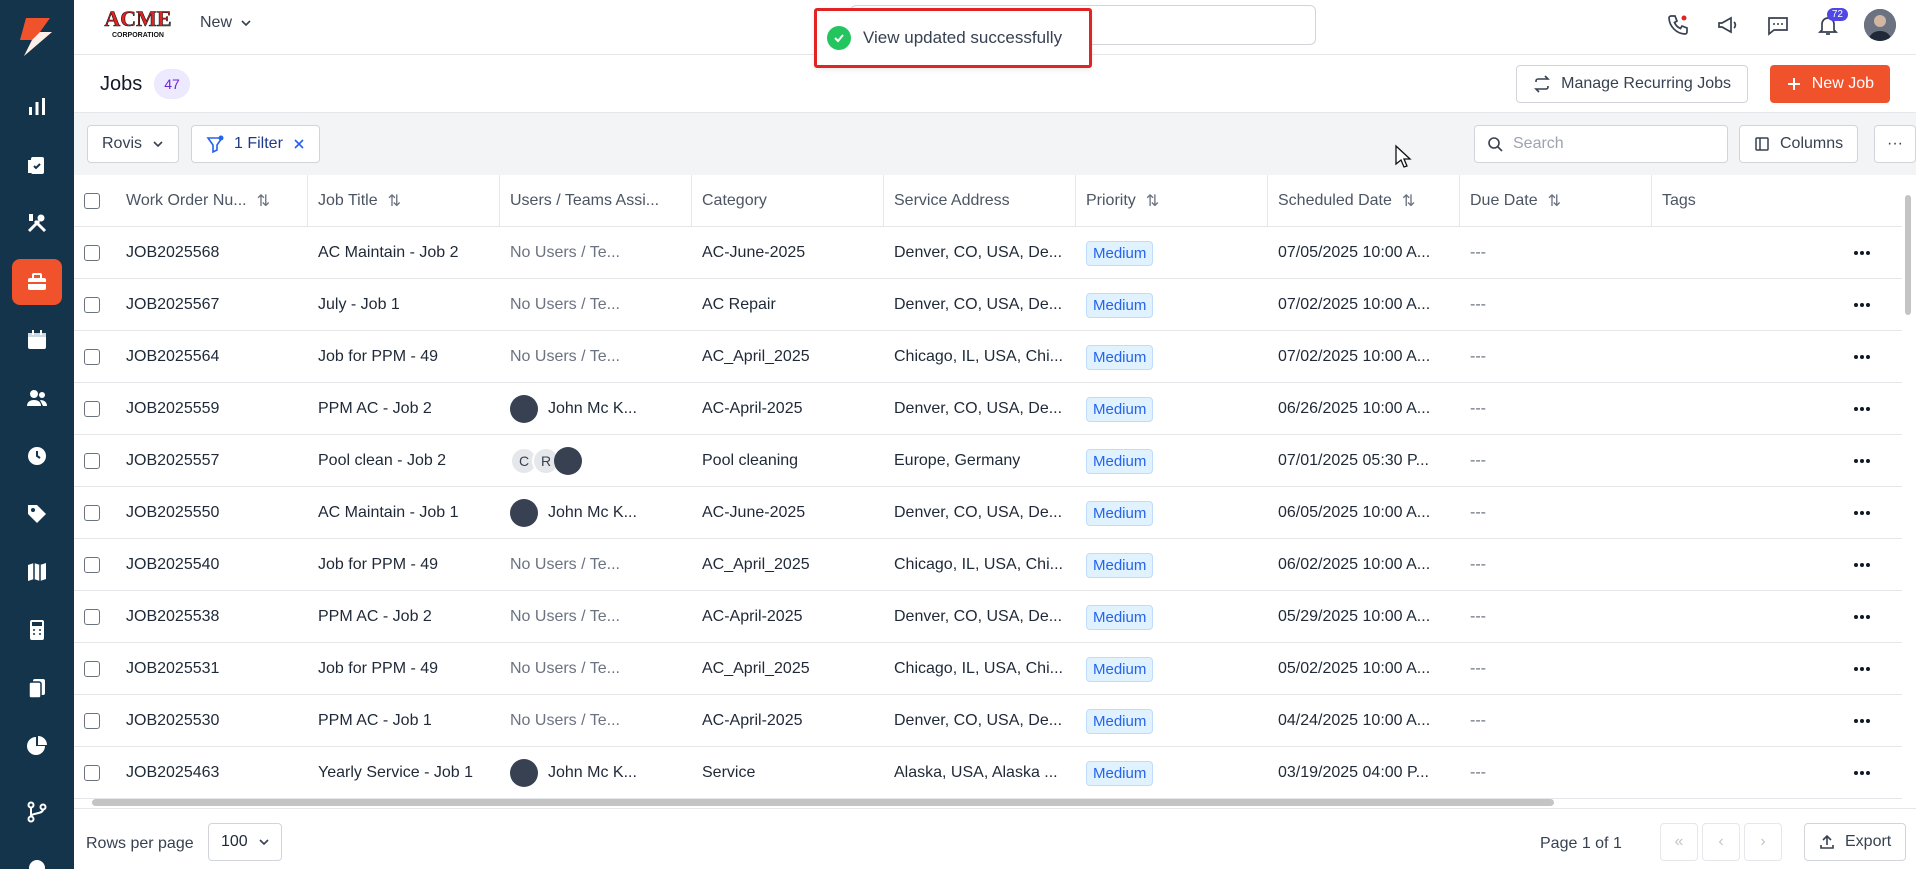  What do you see at coordinates (37, 282) in the screenshot?
I see `sidebar-item-jobs` at bounding box center [37, 282].